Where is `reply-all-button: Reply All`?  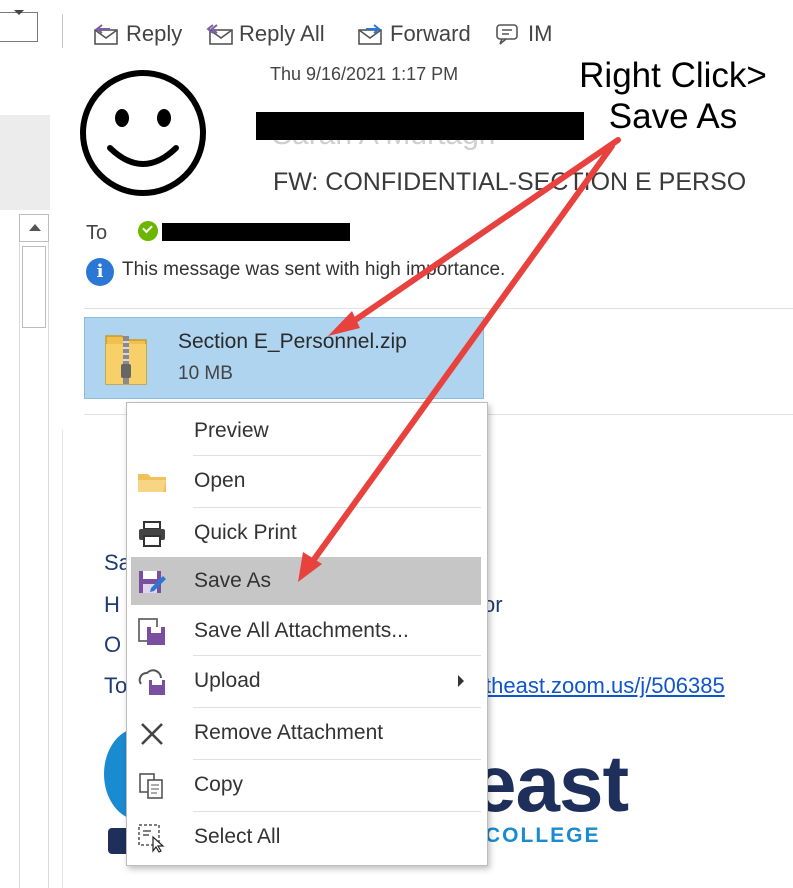
reply-all-button: Reply All is located at coordinates (265, 34).